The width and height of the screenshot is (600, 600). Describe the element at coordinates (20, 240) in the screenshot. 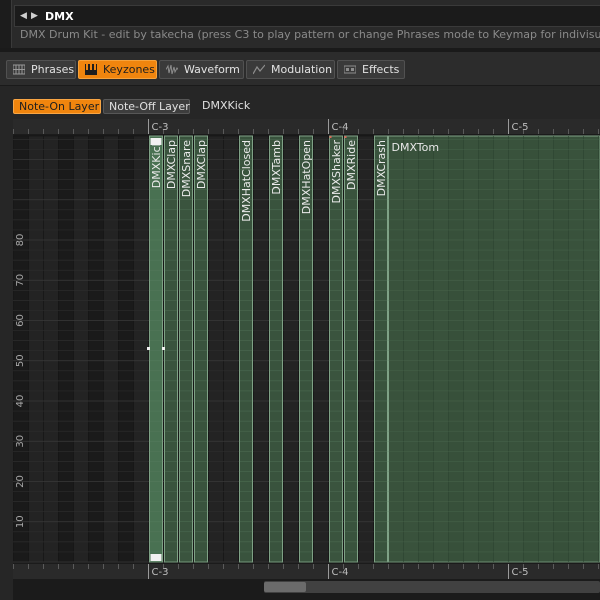

I see `velocity-label: 80` at that location.